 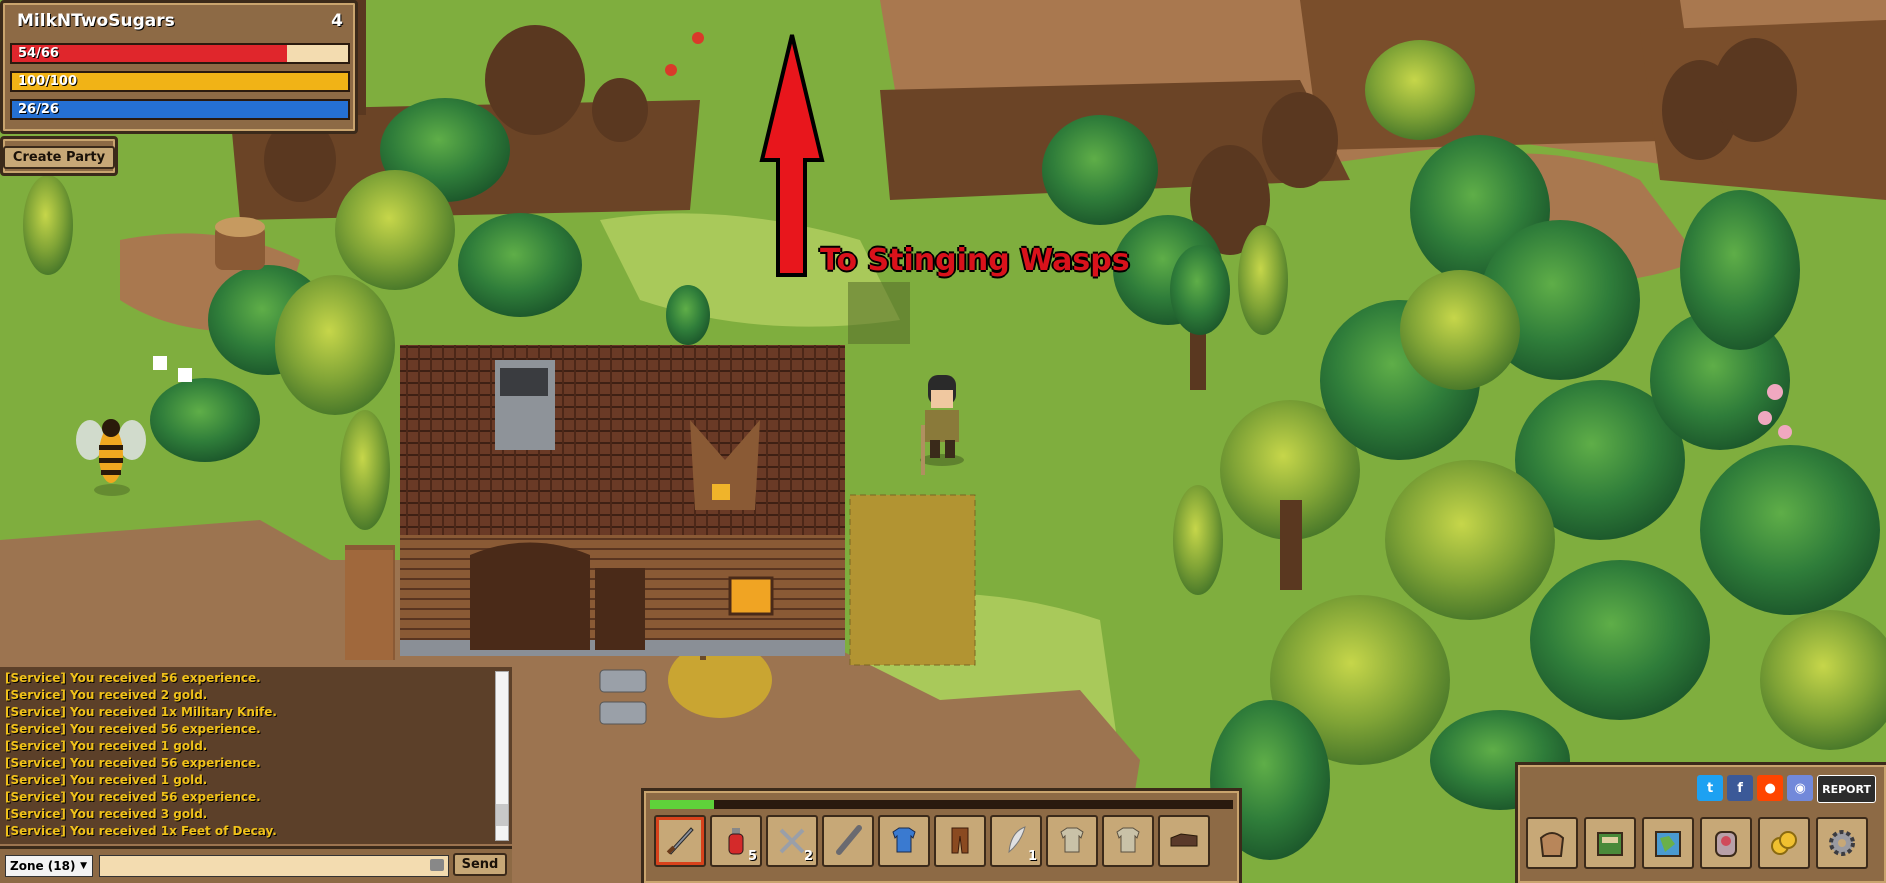 I want to click on settings-gear-icon, so click(x=1842, y=843).